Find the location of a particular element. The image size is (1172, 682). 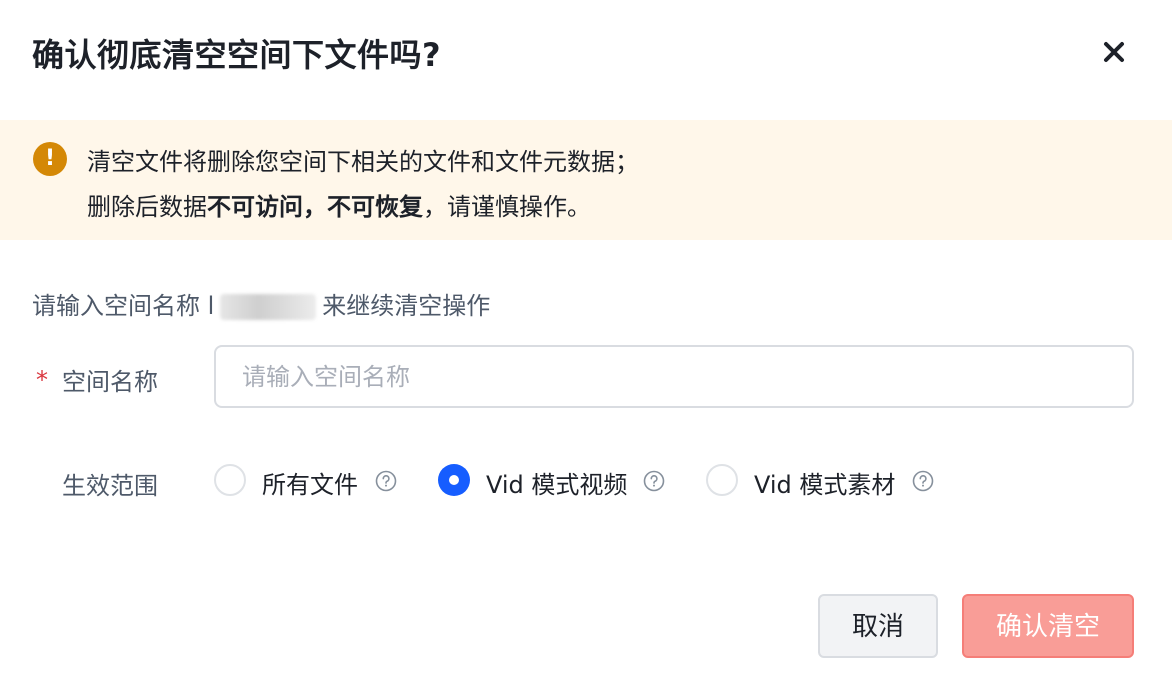

radio-vid-video is located at coordinates (454, 480).